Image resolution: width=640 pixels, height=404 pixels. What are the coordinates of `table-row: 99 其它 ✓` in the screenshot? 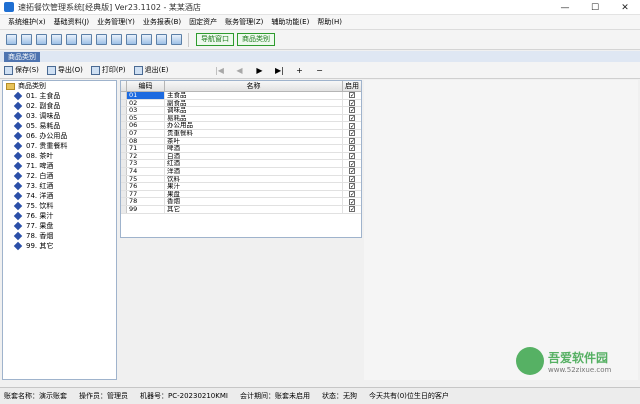 It's located at (241, 209).